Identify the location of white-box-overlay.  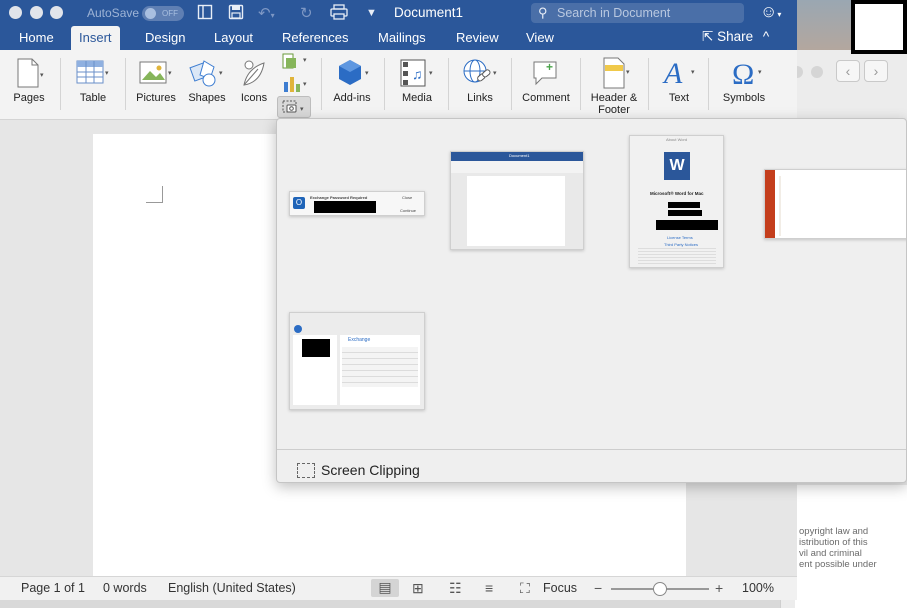
(879, 27).